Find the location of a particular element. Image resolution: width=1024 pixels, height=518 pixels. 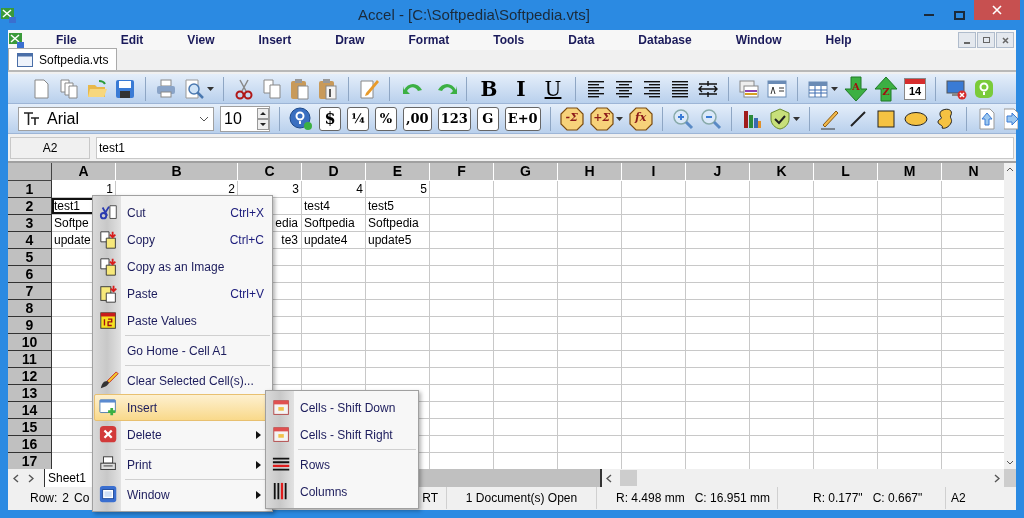

menu-item: Paste Values is located at coordinates (182, 320).